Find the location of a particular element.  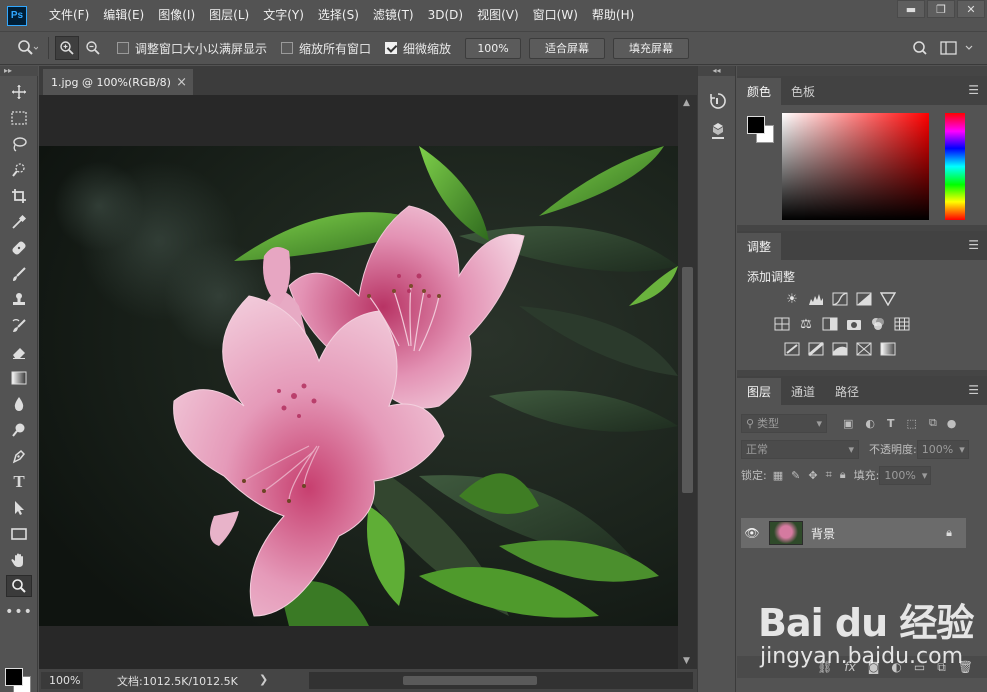

eye-icon: 👁︎ is located at coordinates (752, 533).